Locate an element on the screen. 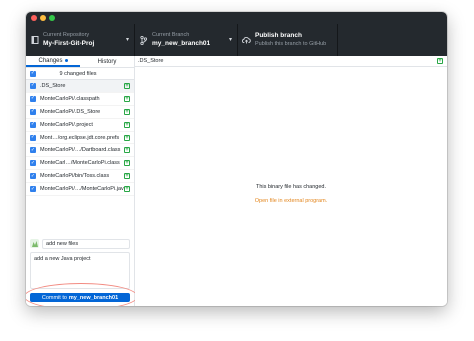 The image size is (474, 341). list-item: ✓ .DS_Store + is located at coordinates (80, 86).